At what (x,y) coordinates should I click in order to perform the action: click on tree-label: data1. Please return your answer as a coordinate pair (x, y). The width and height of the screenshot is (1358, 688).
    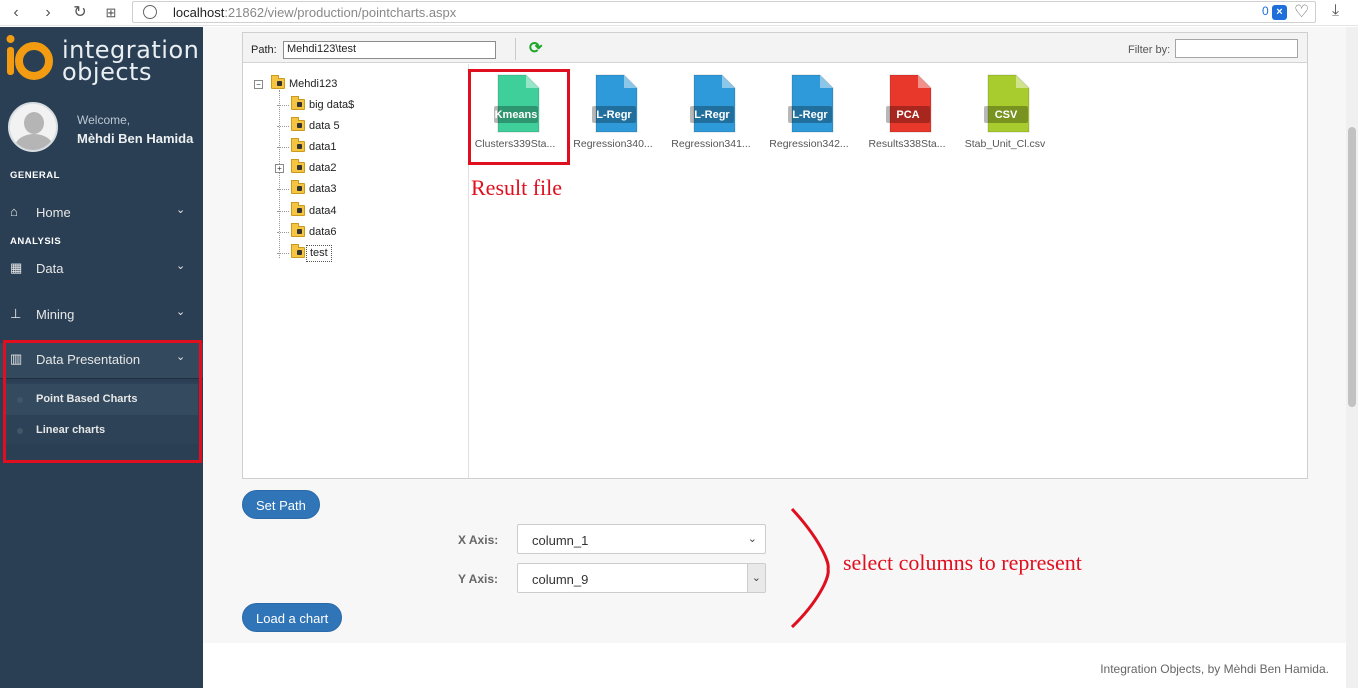
    Looking at the image, I should click on (323, 147).